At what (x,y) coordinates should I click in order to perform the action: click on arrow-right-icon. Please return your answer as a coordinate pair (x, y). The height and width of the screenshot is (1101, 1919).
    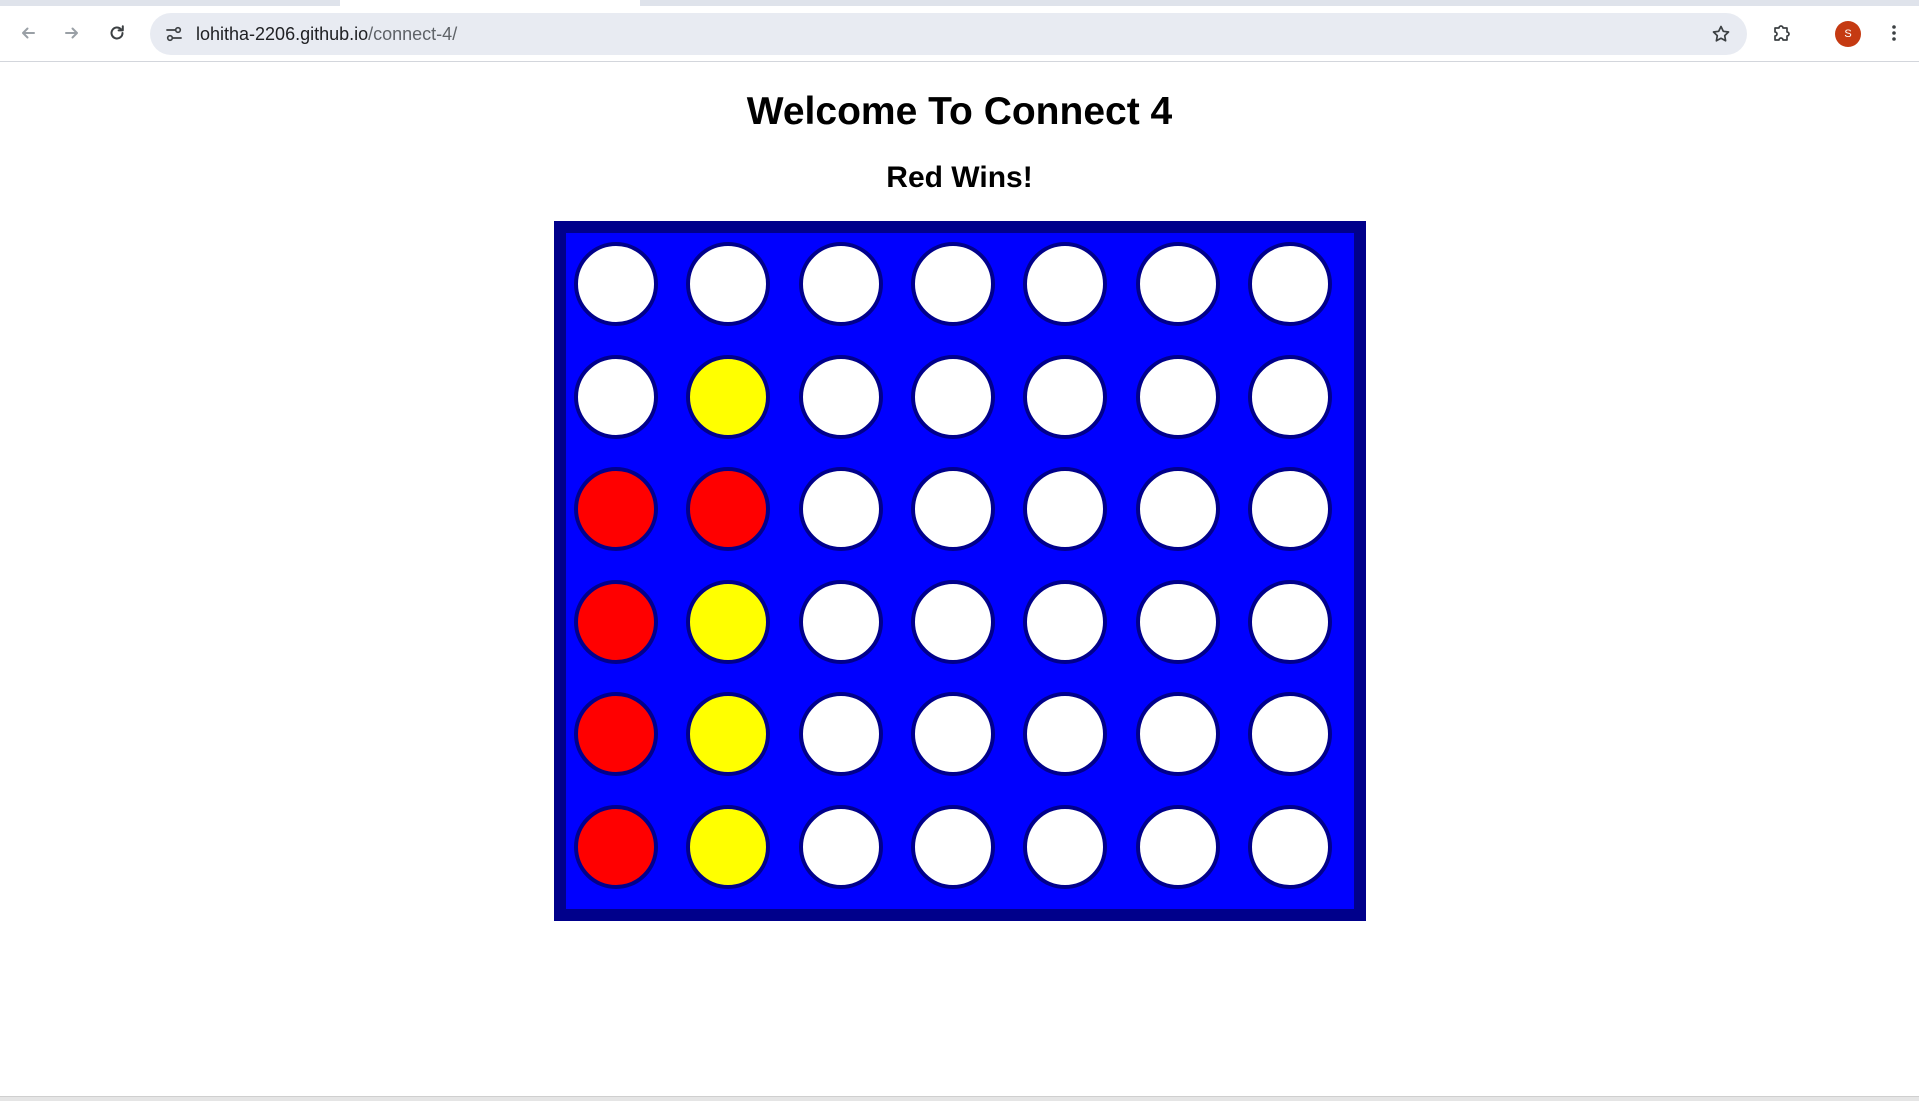
    Looking at the image, I should click on (71, 33).